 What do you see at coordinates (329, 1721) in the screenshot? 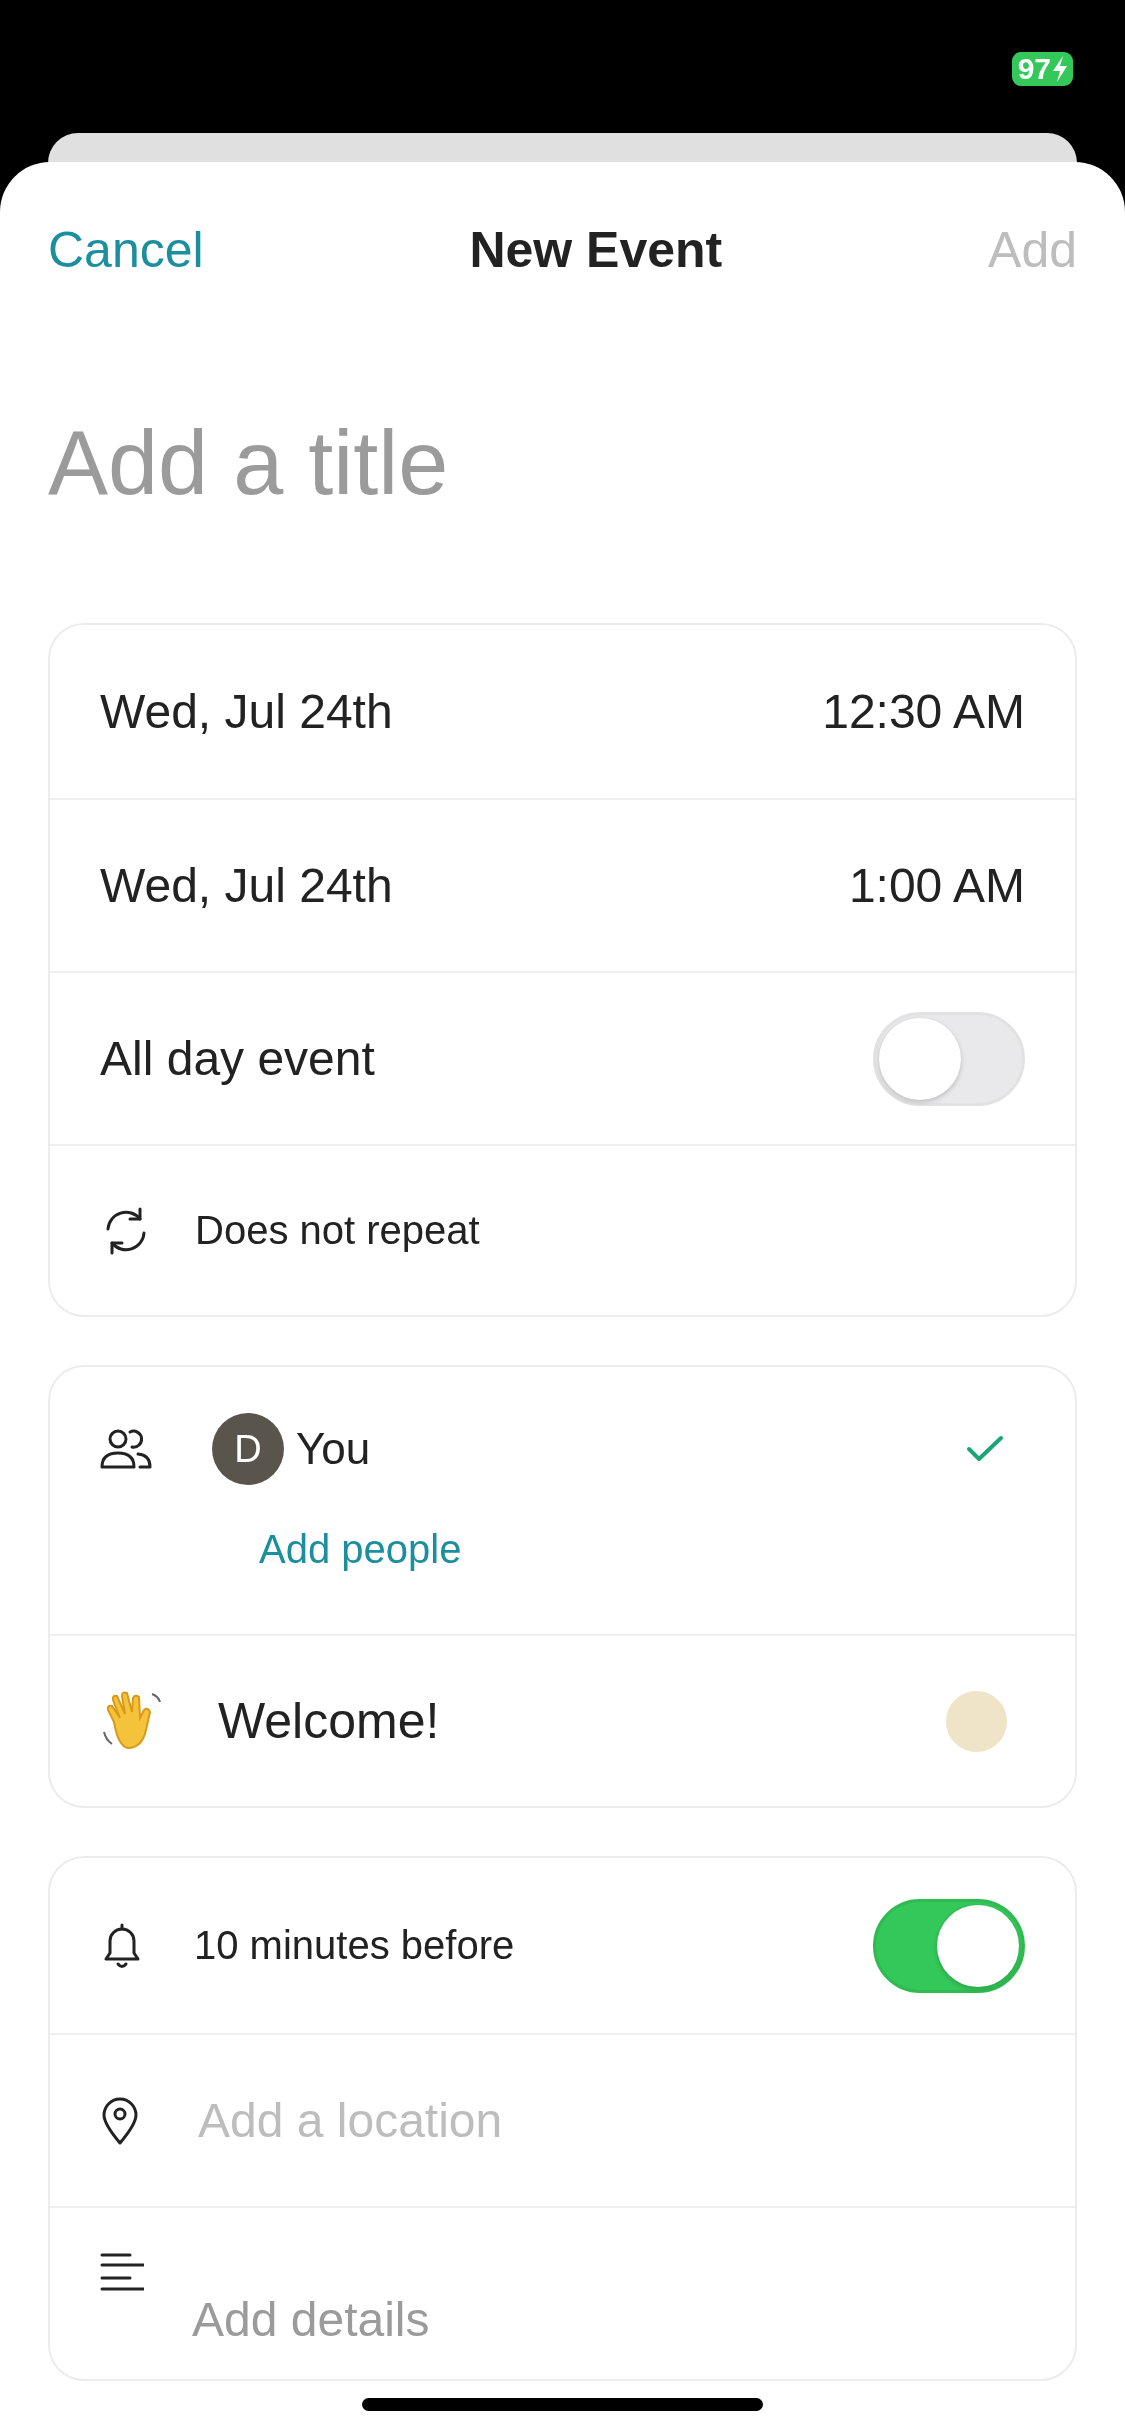
I see `event-title-value: Welcome!` at bounding box center [329, 1721].